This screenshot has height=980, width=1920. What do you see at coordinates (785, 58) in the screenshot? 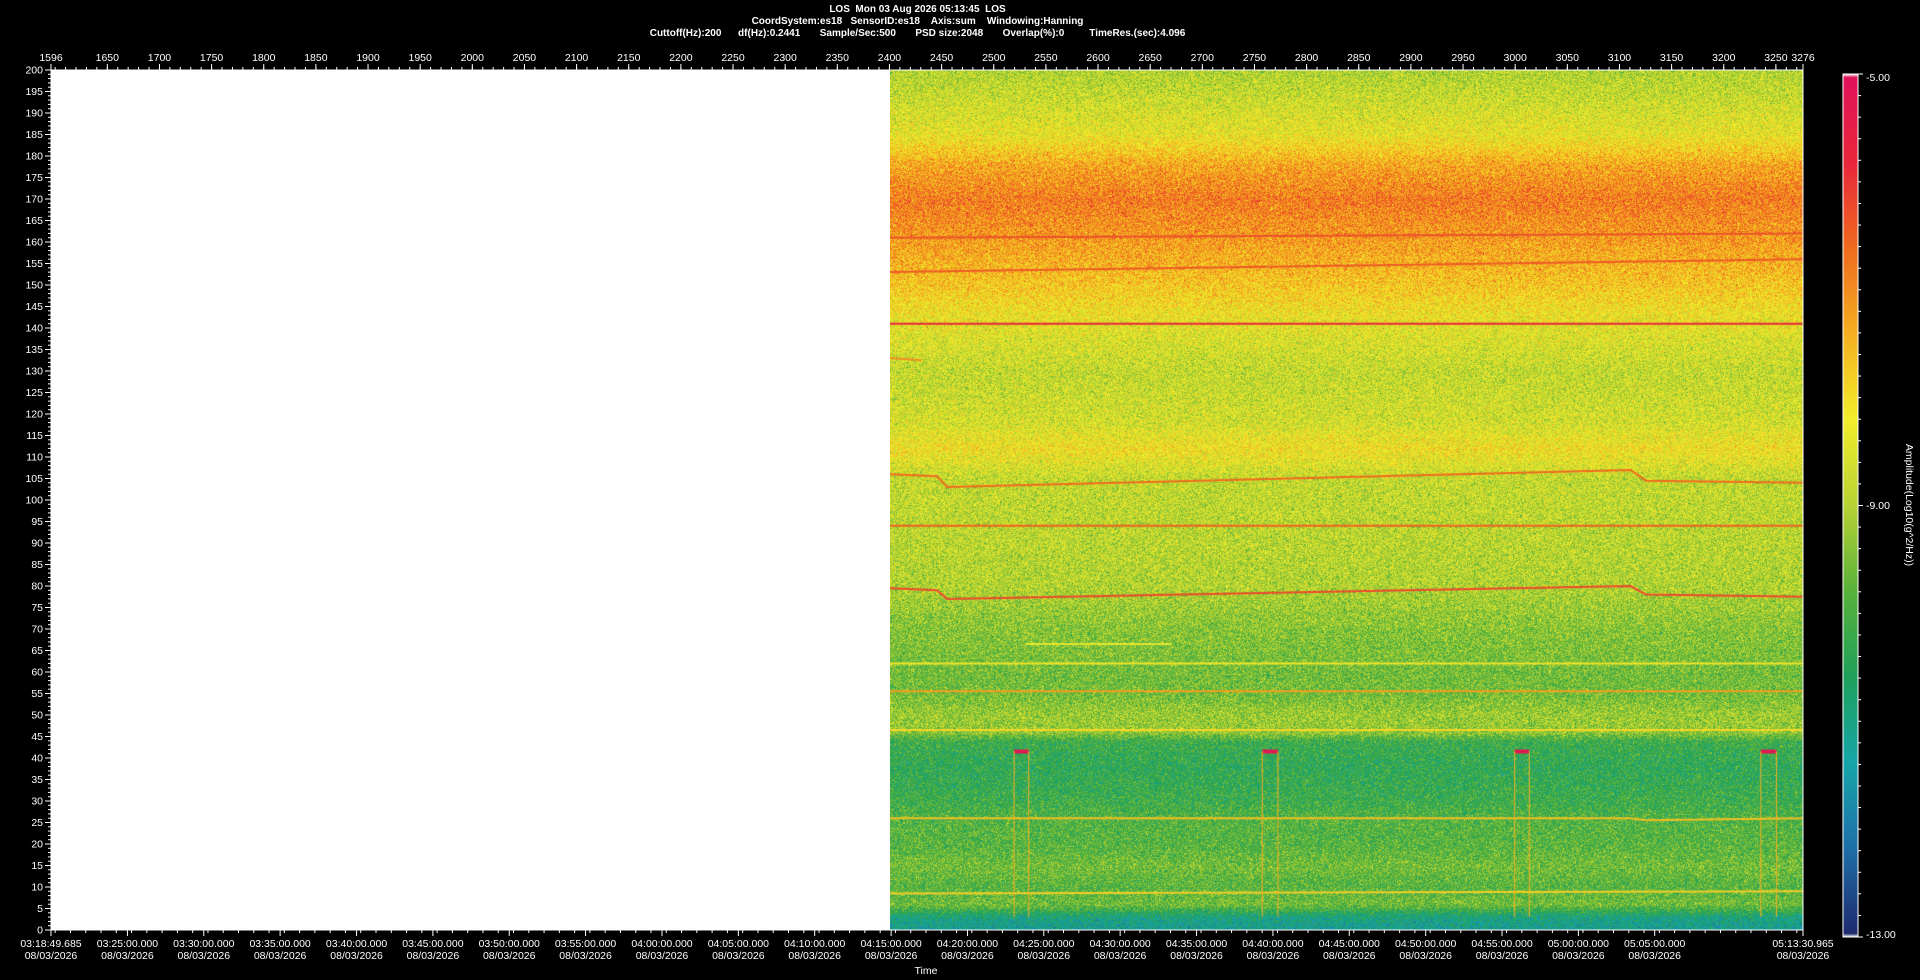
I see `top-axis-tick-label: 2300` at bounding box center [785, 58].